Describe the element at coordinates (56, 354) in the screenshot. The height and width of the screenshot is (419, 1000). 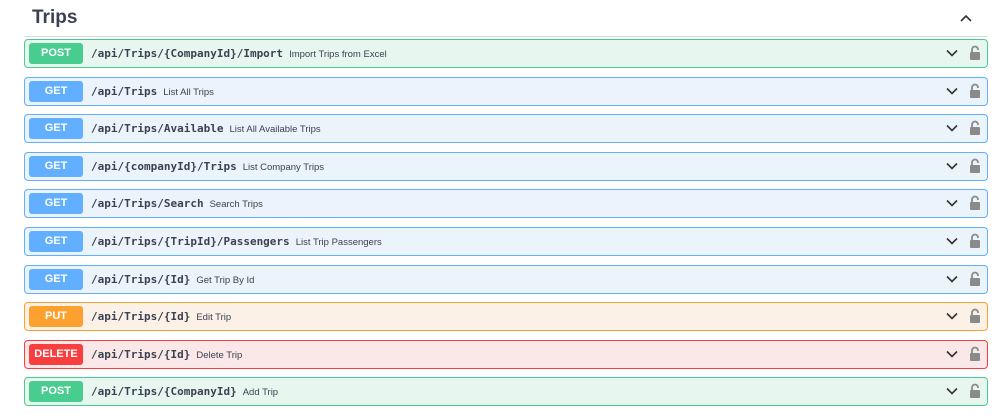
I see `method-badge: DELETE` at that location.